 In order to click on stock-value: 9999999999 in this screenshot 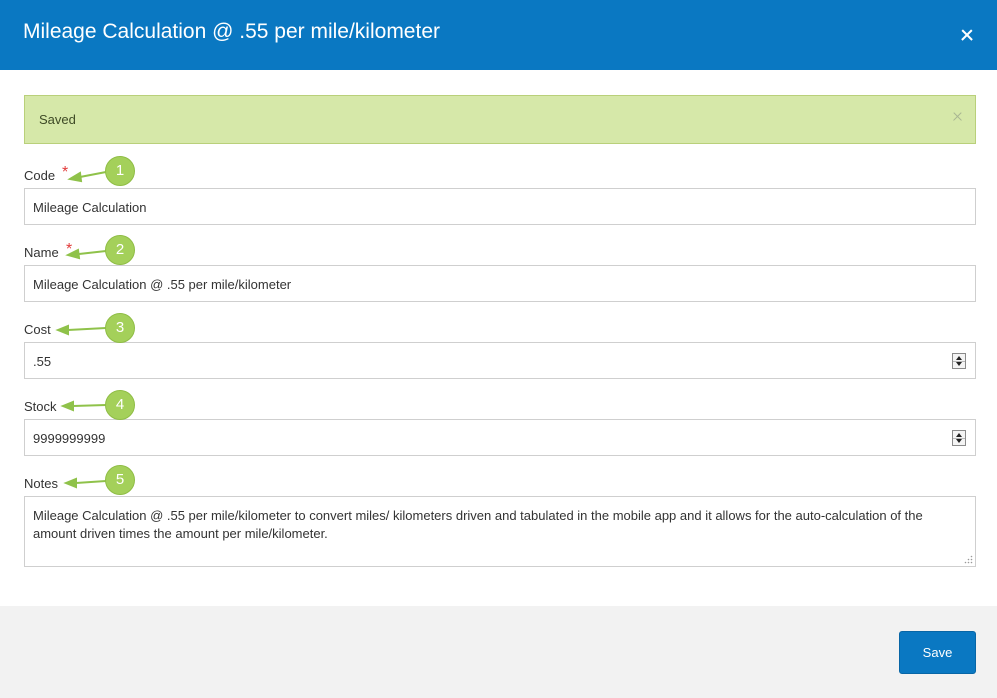, I will do `click(69, 438)`.